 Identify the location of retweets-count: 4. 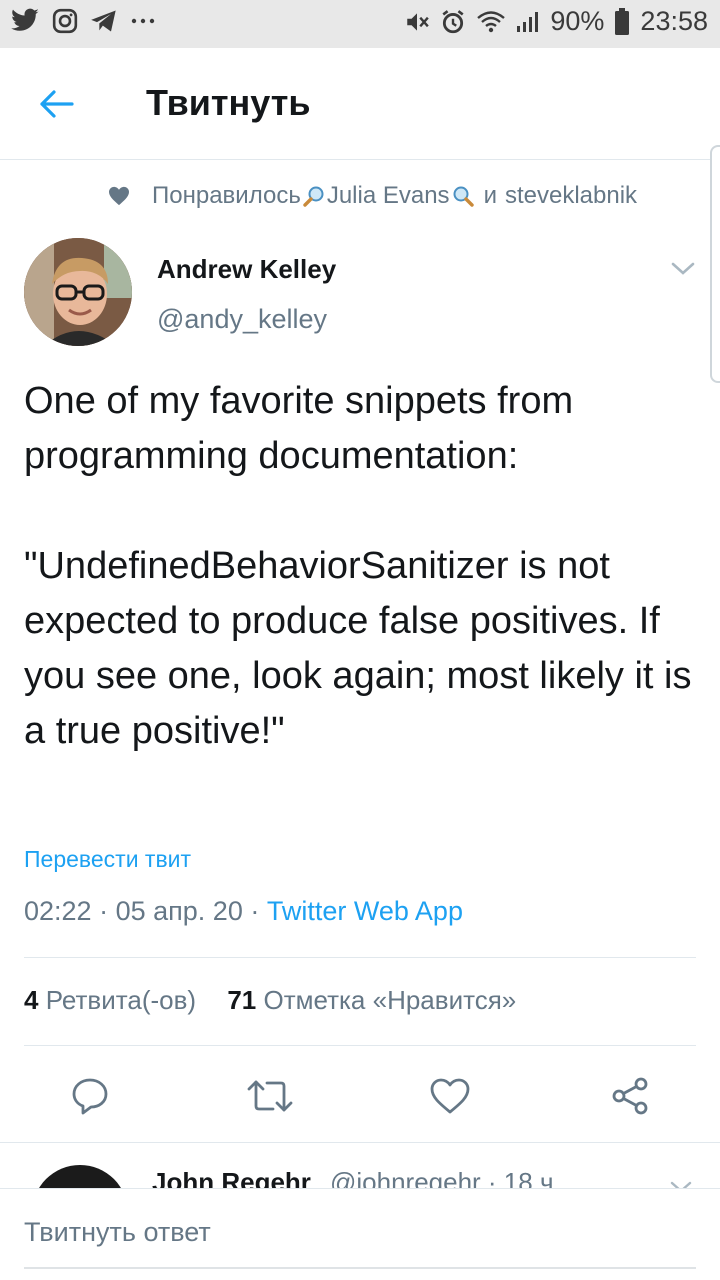
(31, 1000).